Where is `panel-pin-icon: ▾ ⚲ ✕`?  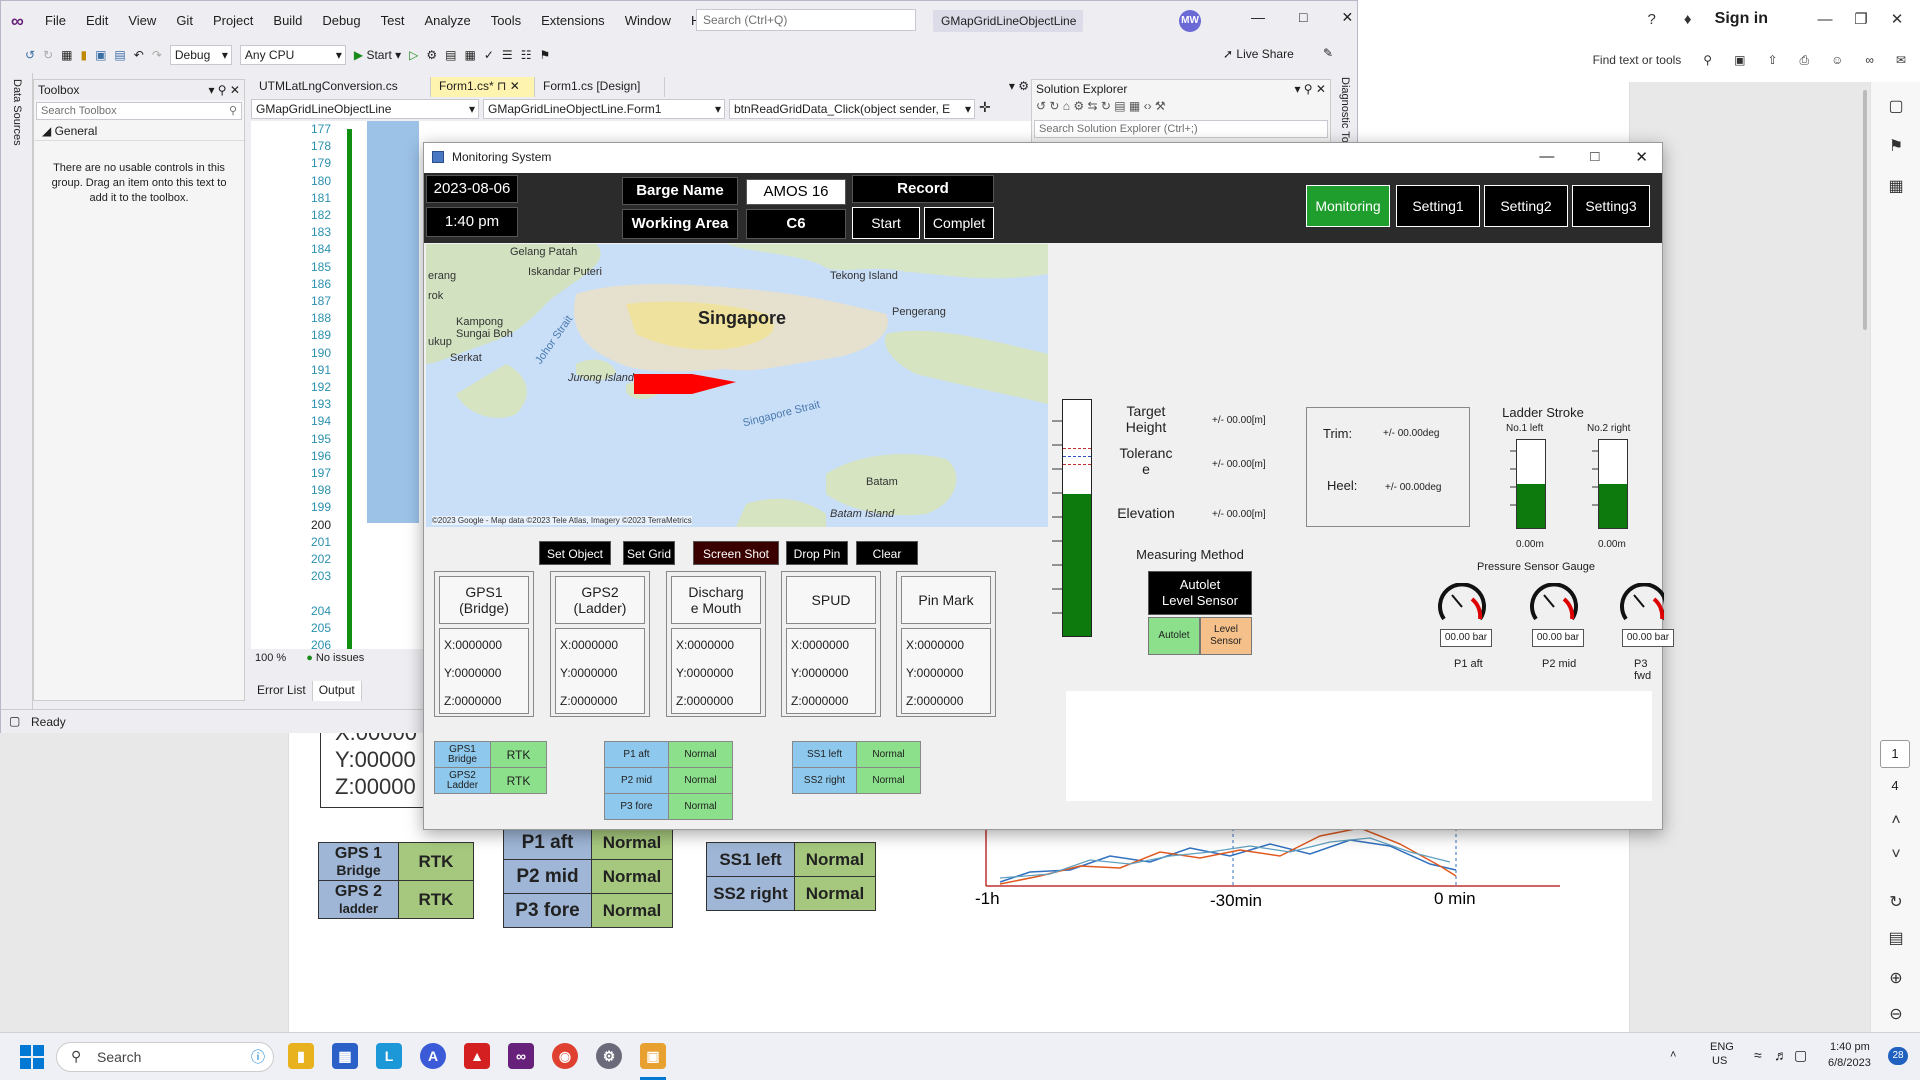
panel-pin-icon: ▾ ⚲ ✕ is located at coordinates (1310, 89).